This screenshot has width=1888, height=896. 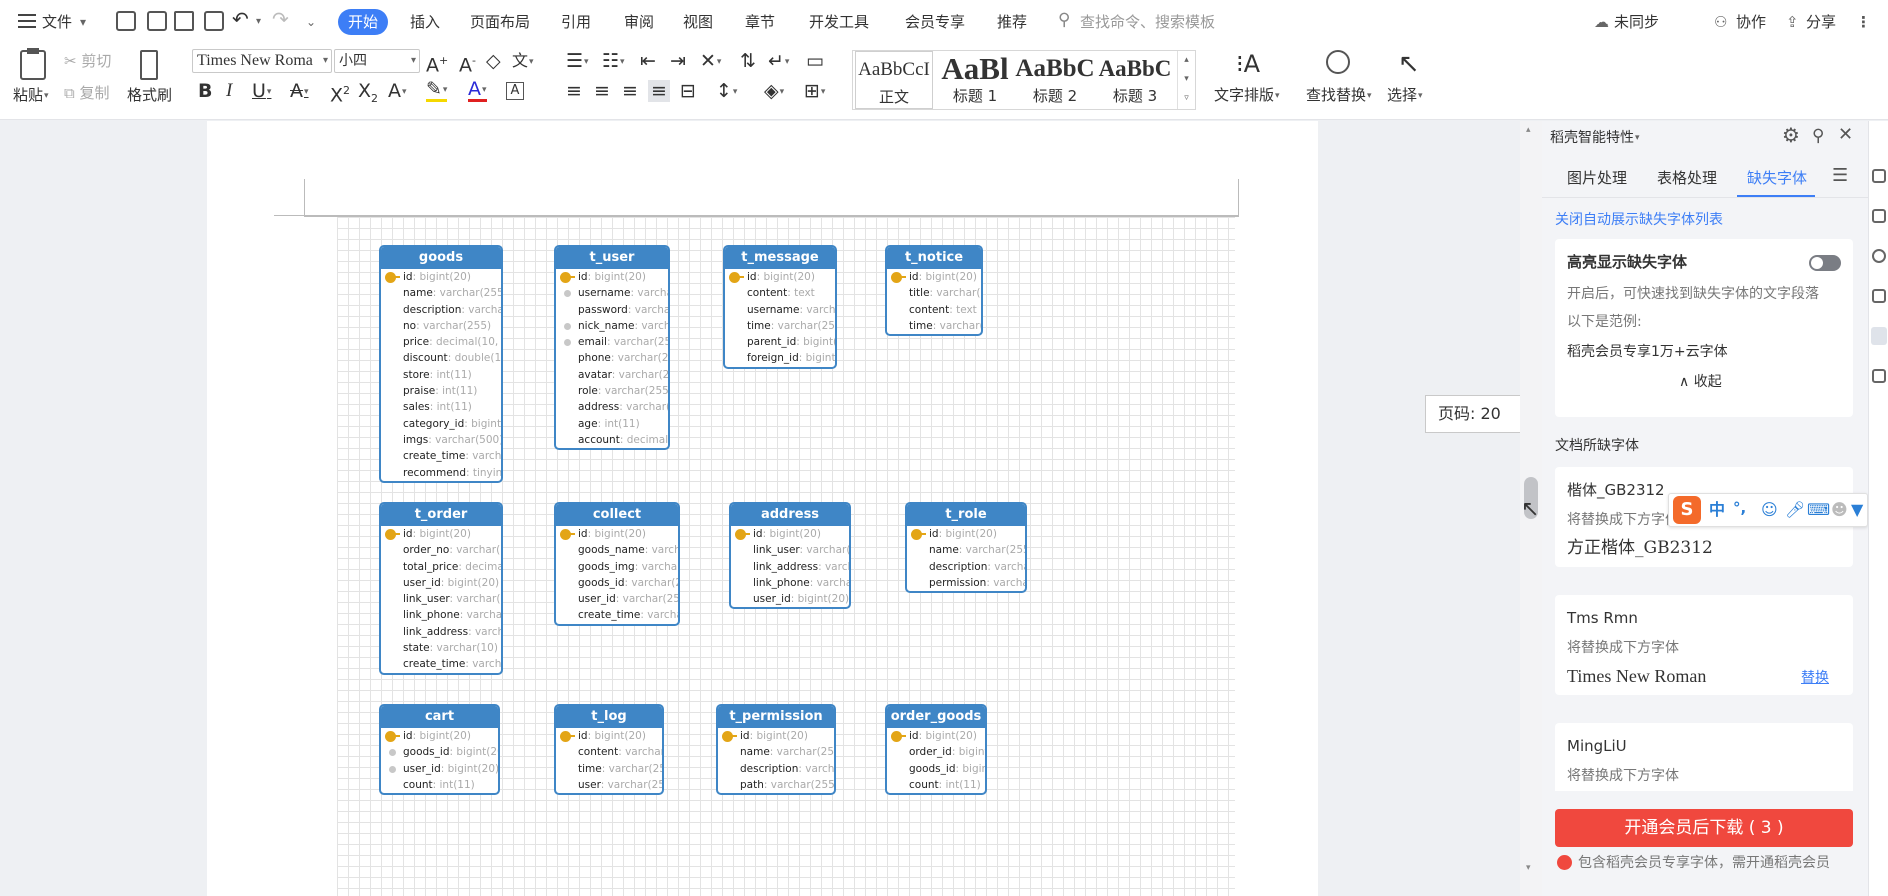 I want to click on cut-button: ✂ 剪切, so click(x=87, y=61).